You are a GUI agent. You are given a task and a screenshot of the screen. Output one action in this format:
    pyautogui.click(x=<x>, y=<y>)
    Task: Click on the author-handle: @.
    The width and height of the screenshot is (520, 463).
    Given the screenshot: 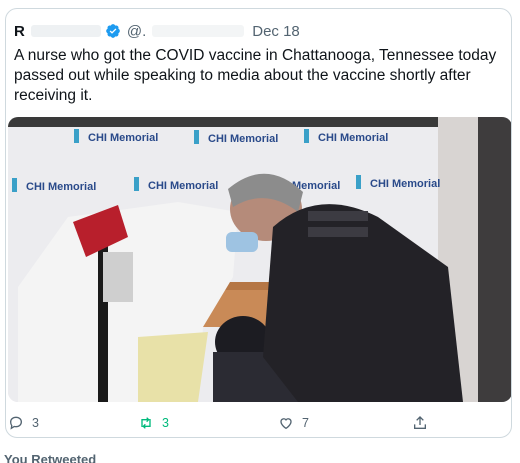 What is the action you would take?
    pyautogui.click(x=136, y=31)
    